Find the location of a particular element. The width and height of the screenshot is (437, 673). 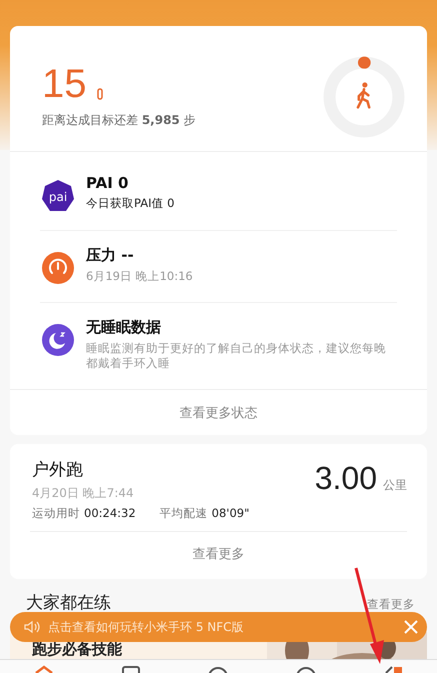

band-icon is located at coordinates (99, 94).